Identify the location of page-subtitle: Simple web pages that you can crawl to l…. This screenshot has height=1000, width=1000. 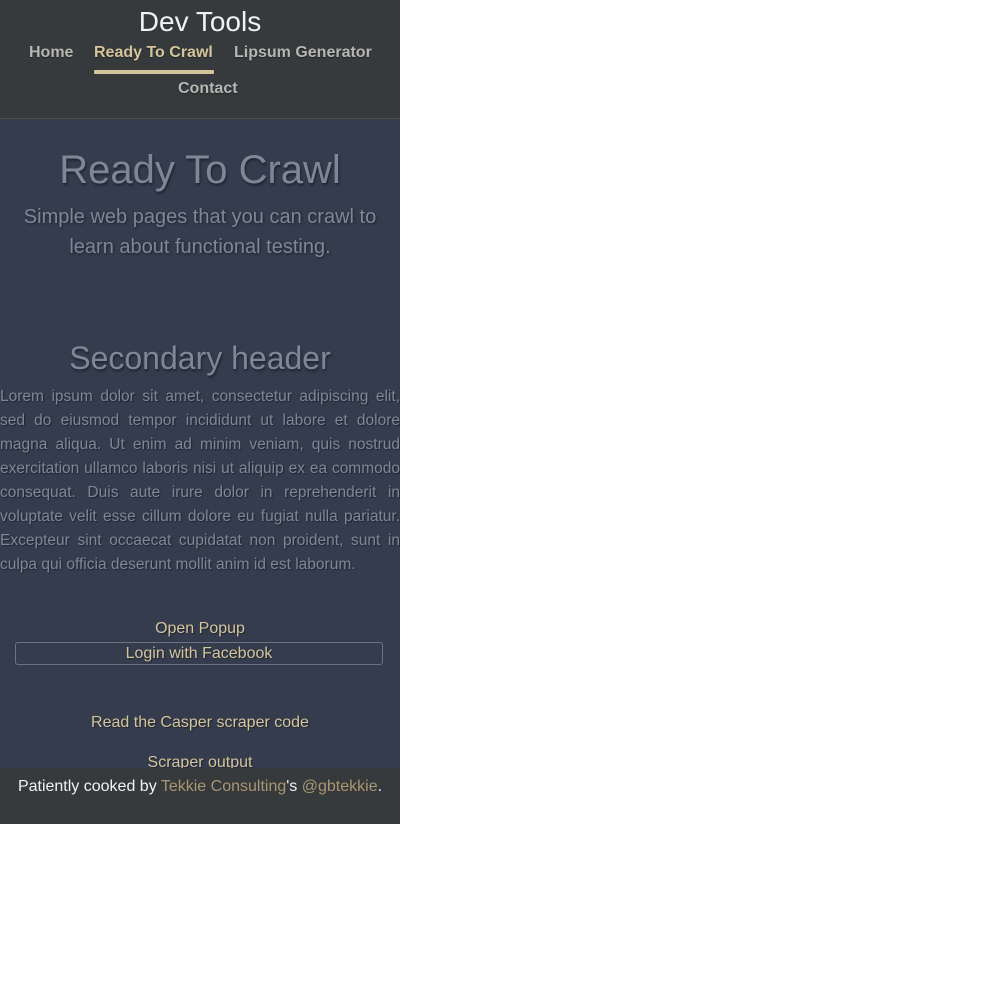
(200, 232).